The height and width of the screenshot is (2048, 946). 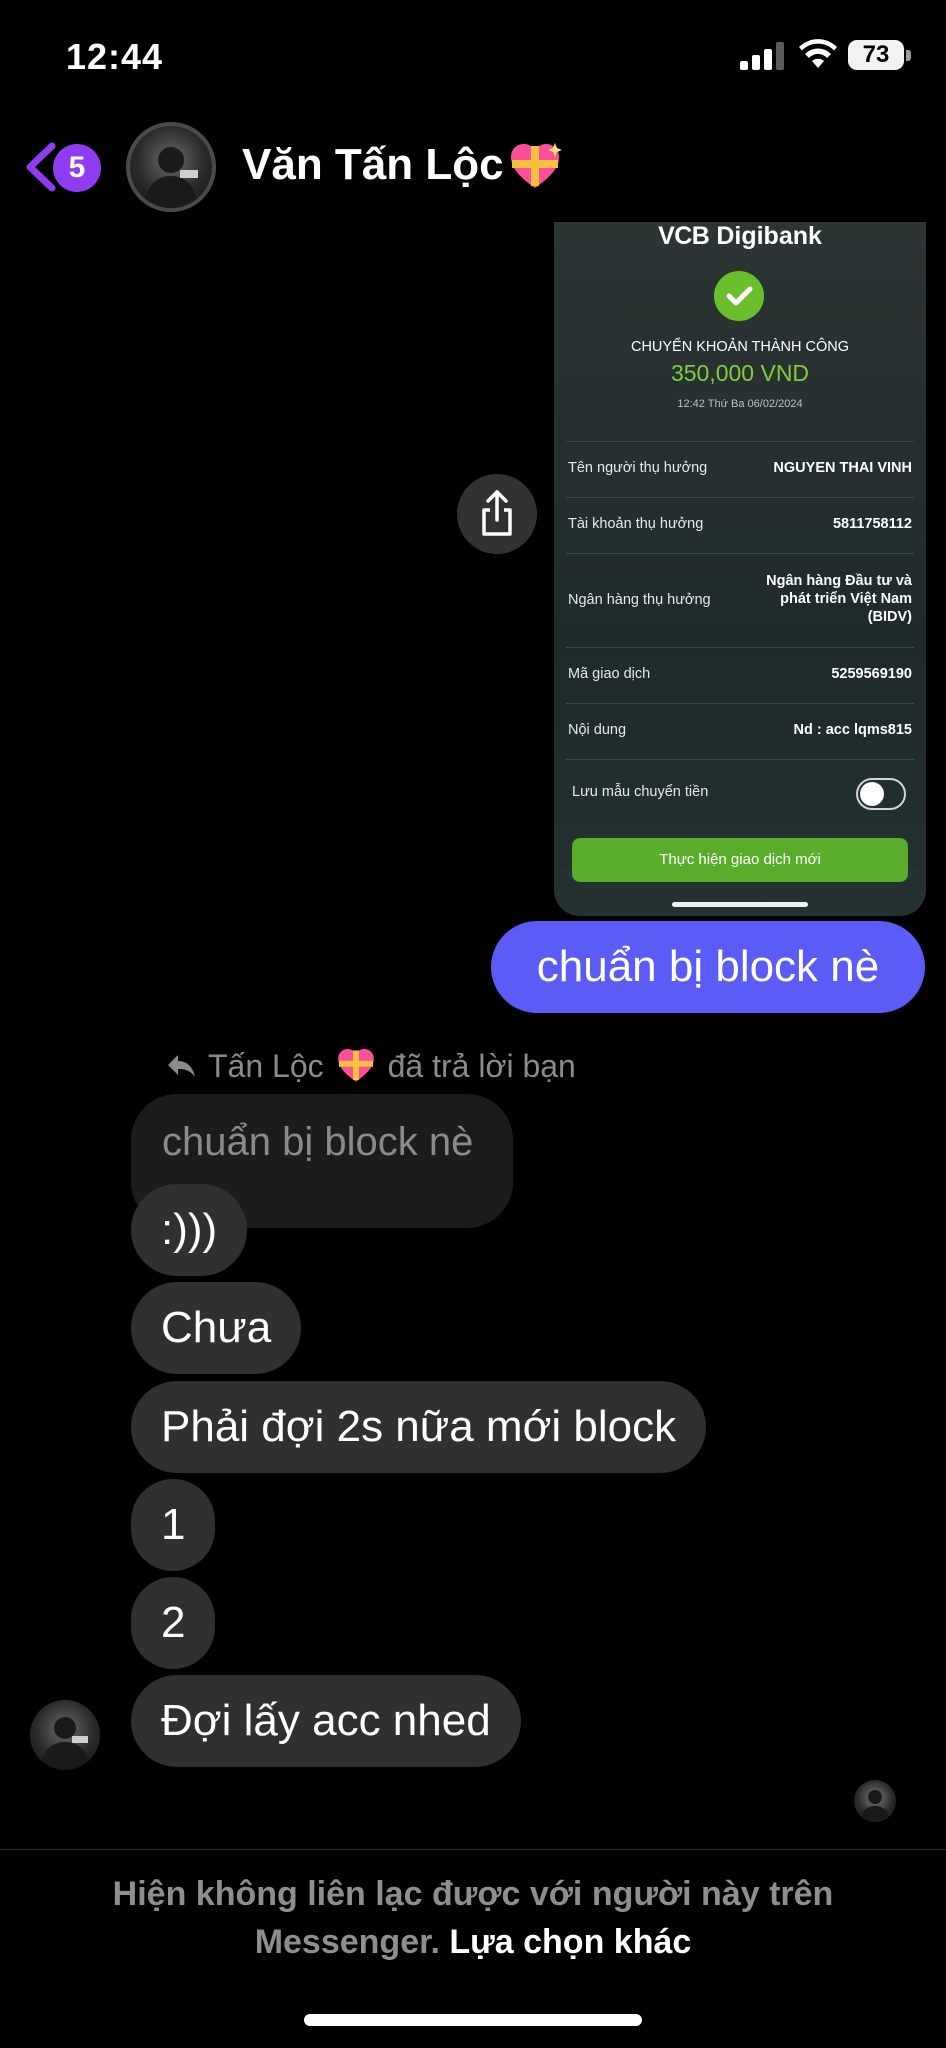 I want to click on receipt-label: Tên người thụ hưởng, so click(x=638, y=468).